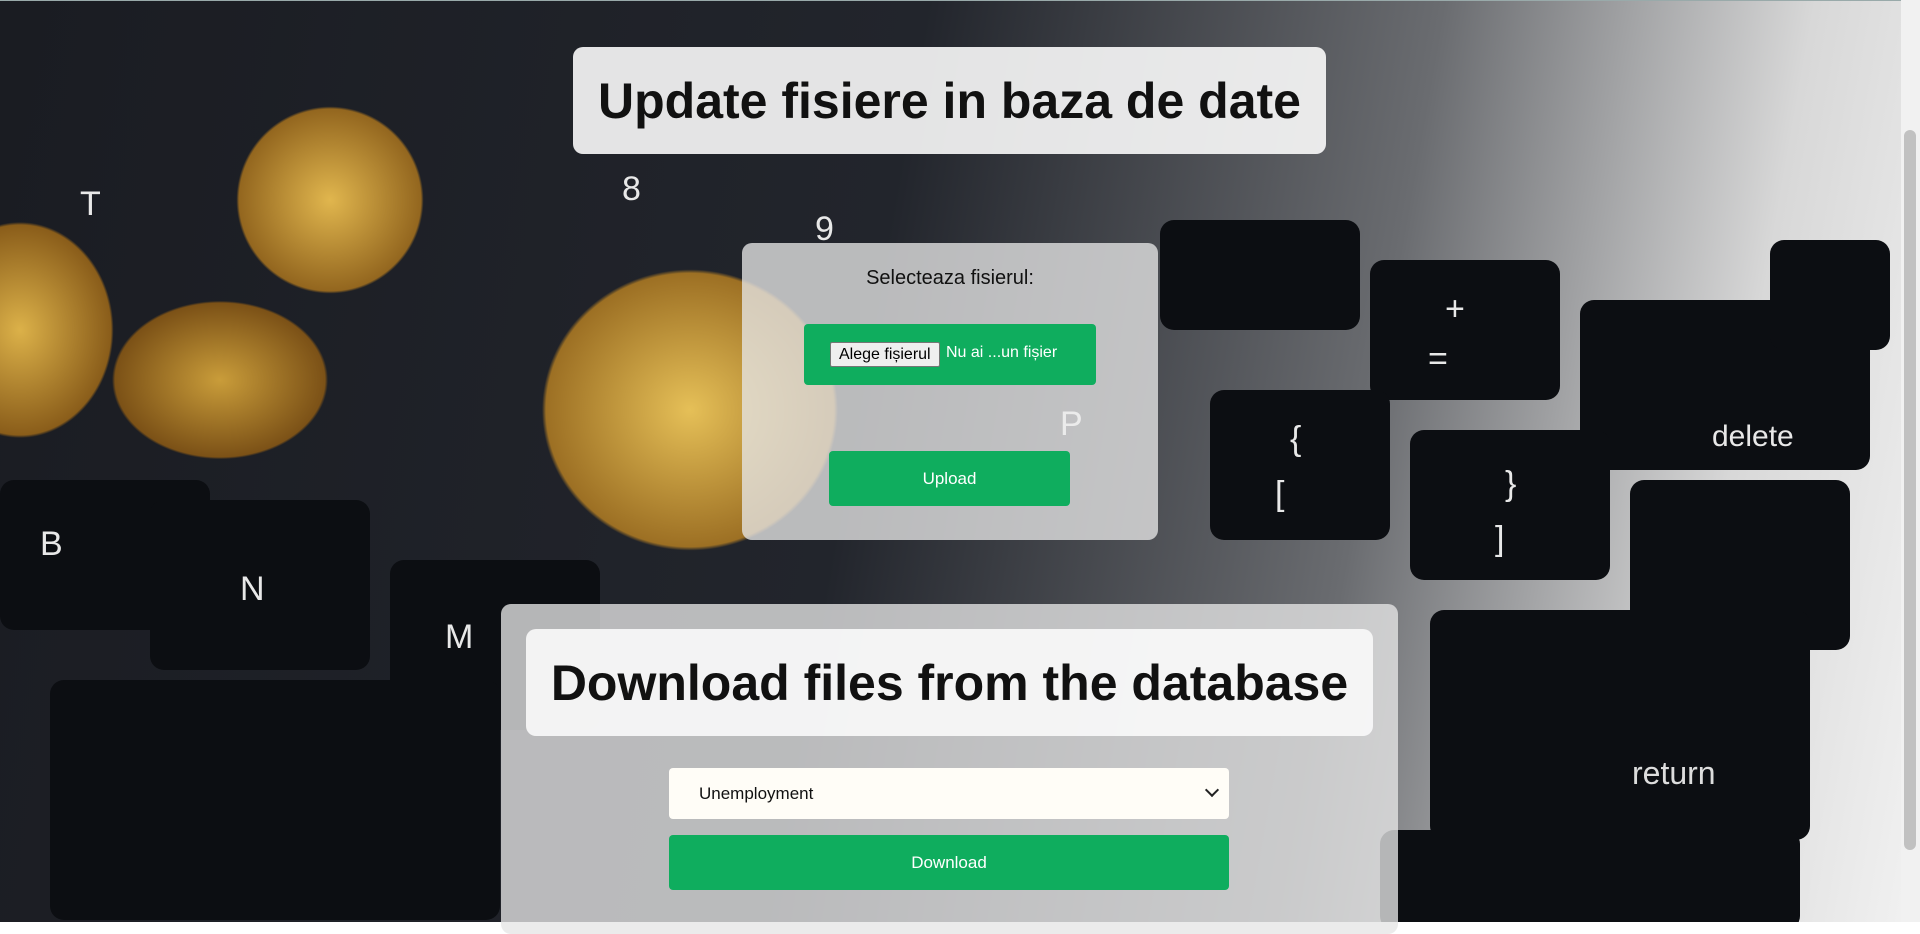 The image size is (1920, 934). What do you see at coordinates (1910, 490) in the screenshot?
I see `scrollbar-thumb` at bounding box center [1910, 490].